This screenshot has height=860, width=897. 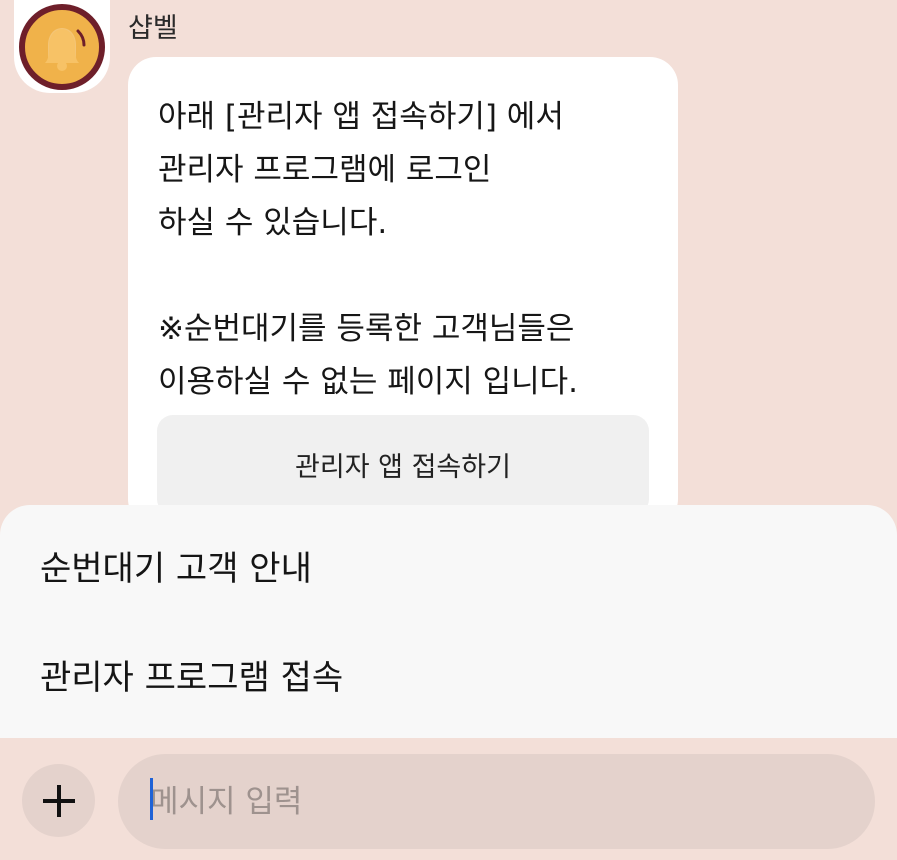 I want to click on plus-icon, so click(x=58, y=800).